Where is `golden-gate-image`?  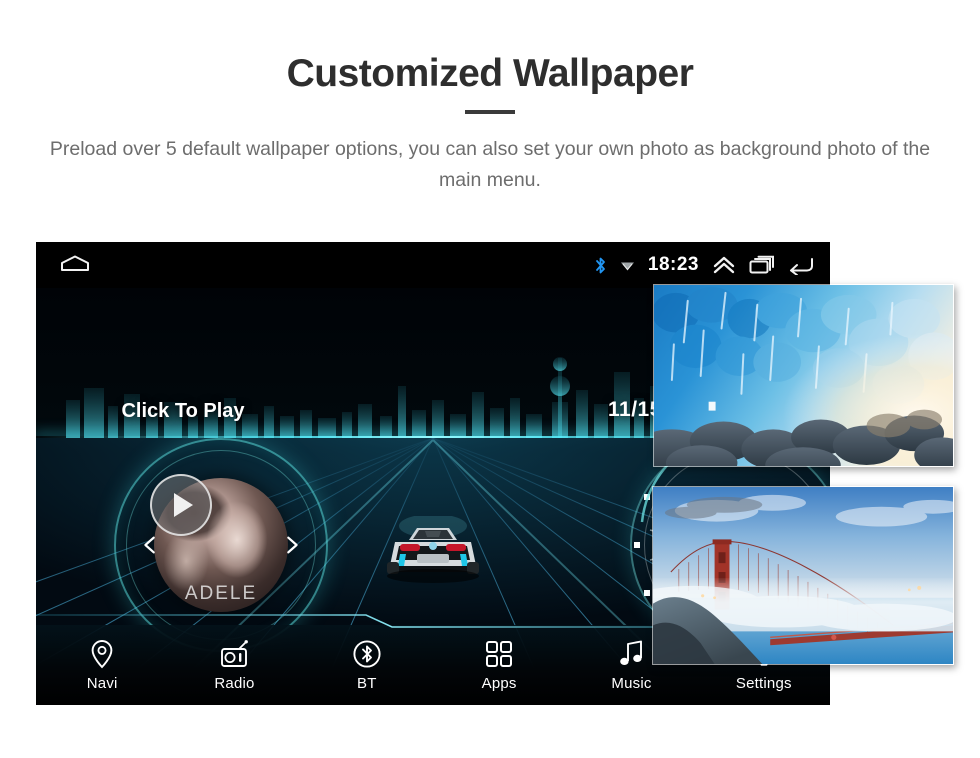
golden-gate-image is located at coordinates (803, 575).